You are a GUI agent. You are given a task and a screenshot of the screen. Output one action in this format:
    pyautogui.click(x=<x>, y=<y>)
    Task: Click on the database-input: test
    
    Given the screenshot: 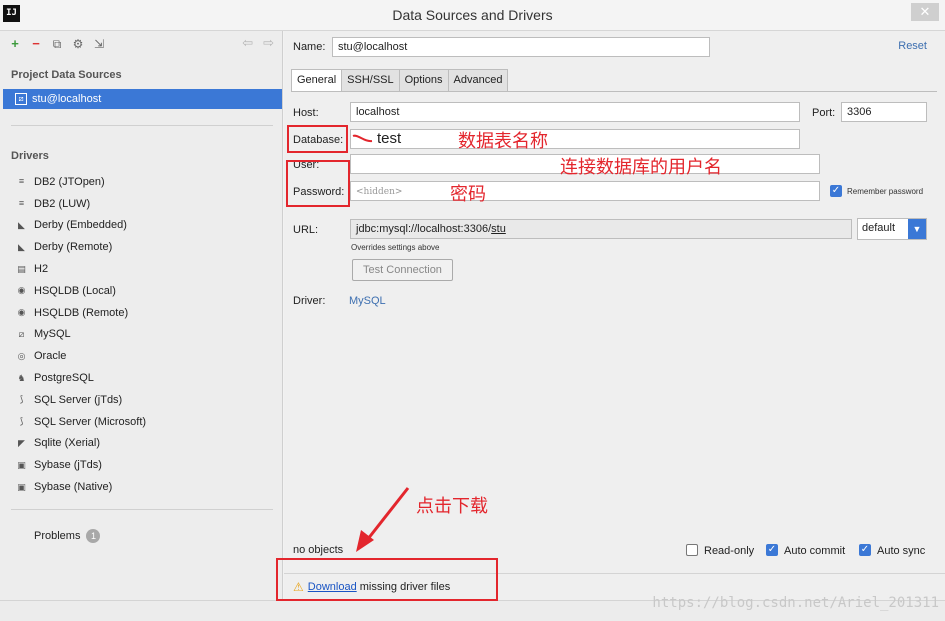 What is the action you would take?
    pyautogui.click(x=575, y=139)
    